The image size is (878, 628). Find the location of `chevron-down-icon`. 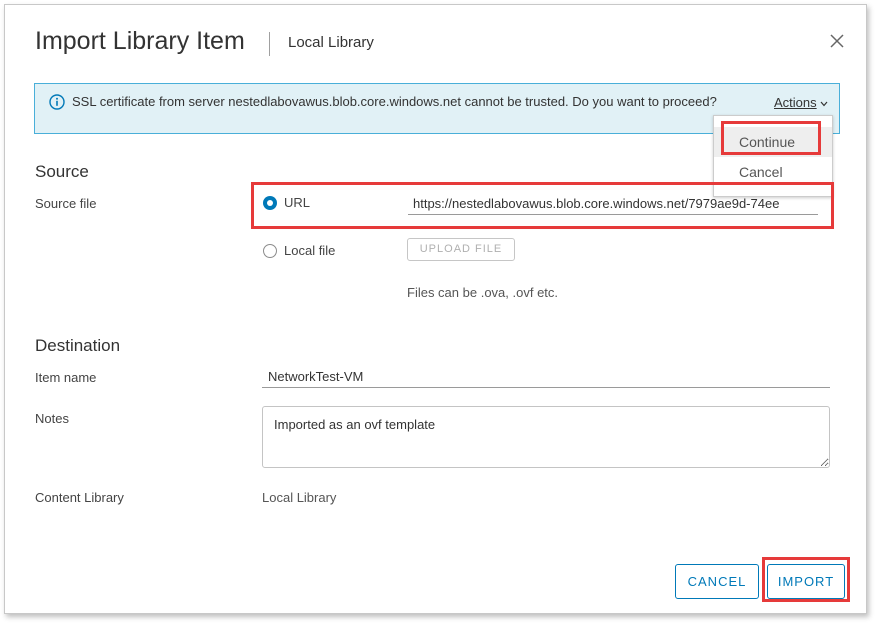

chevron-down-icon is located at coordinates (824, 103).